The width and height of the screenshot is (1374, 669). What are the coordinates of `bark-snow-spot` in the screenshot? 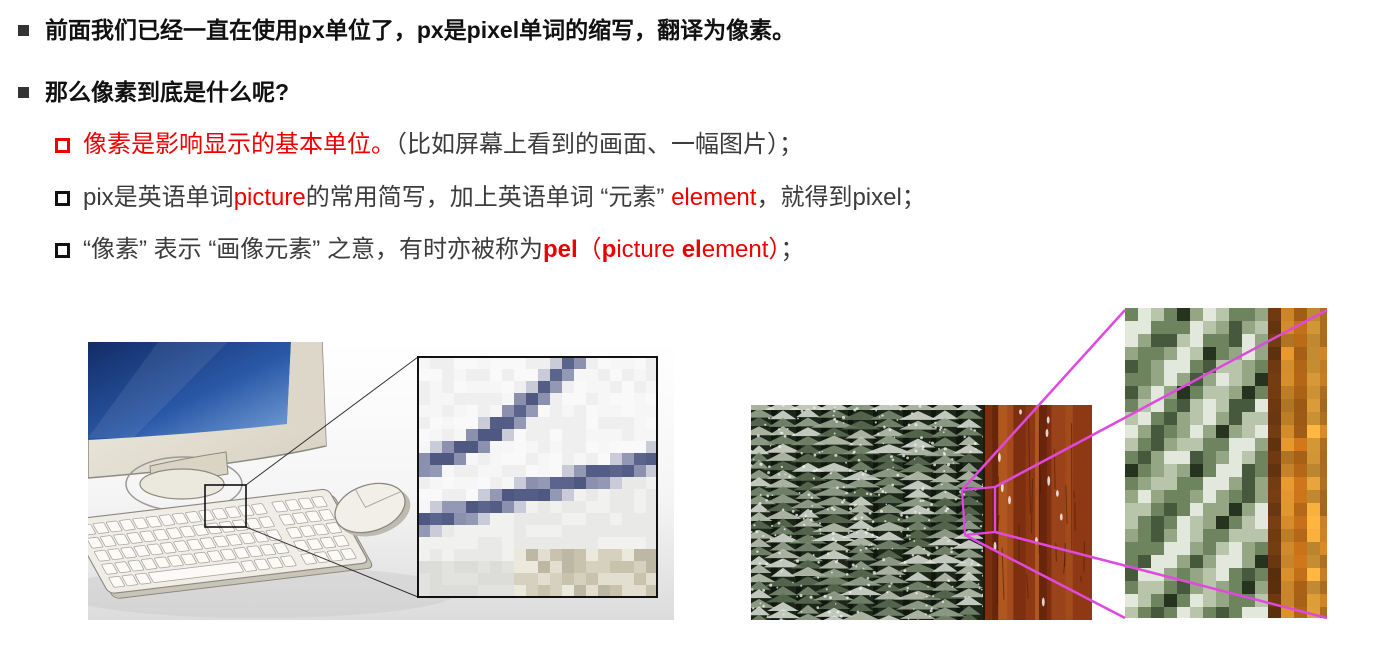 It's located at (1061, 517).